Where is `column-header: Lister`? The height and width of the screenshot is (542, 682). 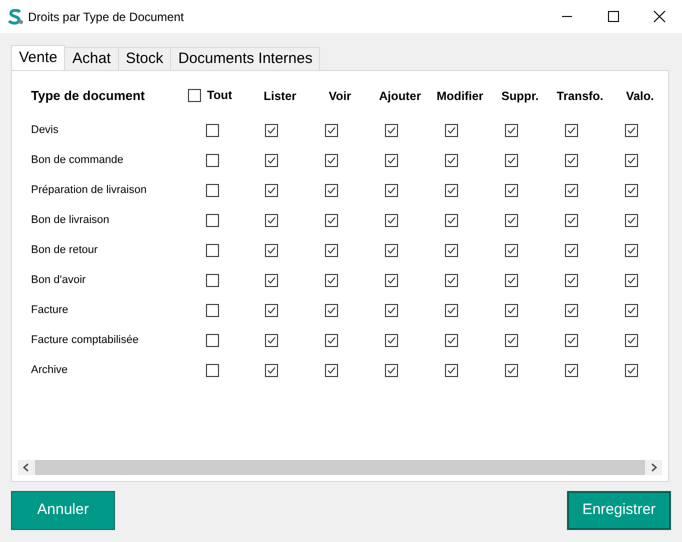
column-header: Lister is located at coordinates (280, 96).